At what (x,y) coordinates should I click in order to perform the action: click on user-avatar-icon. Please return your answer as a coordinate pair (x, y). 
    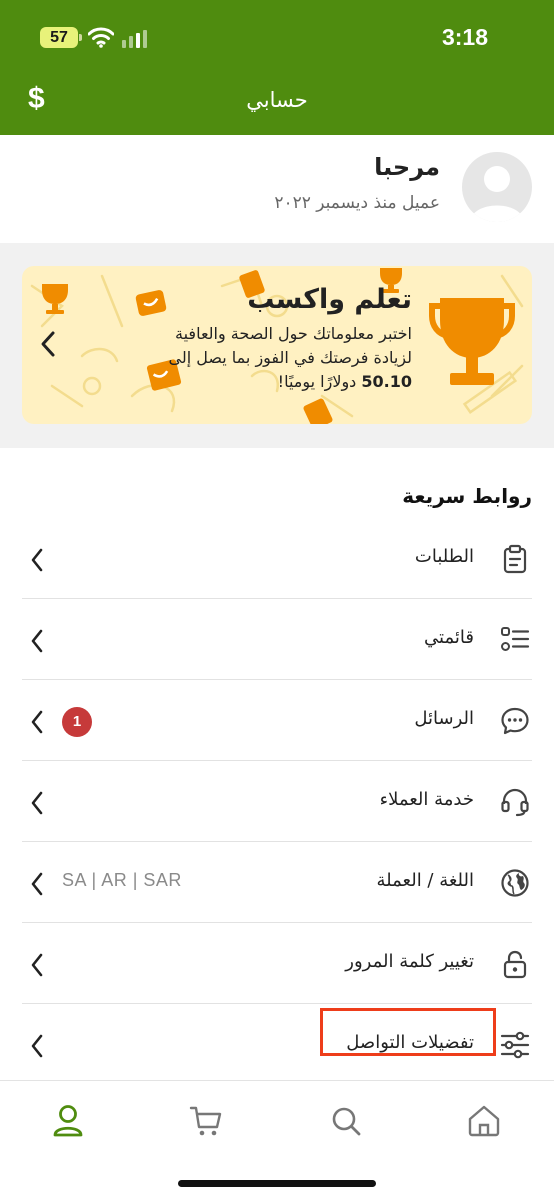
    Looking at the image, I should click on (497, 187).